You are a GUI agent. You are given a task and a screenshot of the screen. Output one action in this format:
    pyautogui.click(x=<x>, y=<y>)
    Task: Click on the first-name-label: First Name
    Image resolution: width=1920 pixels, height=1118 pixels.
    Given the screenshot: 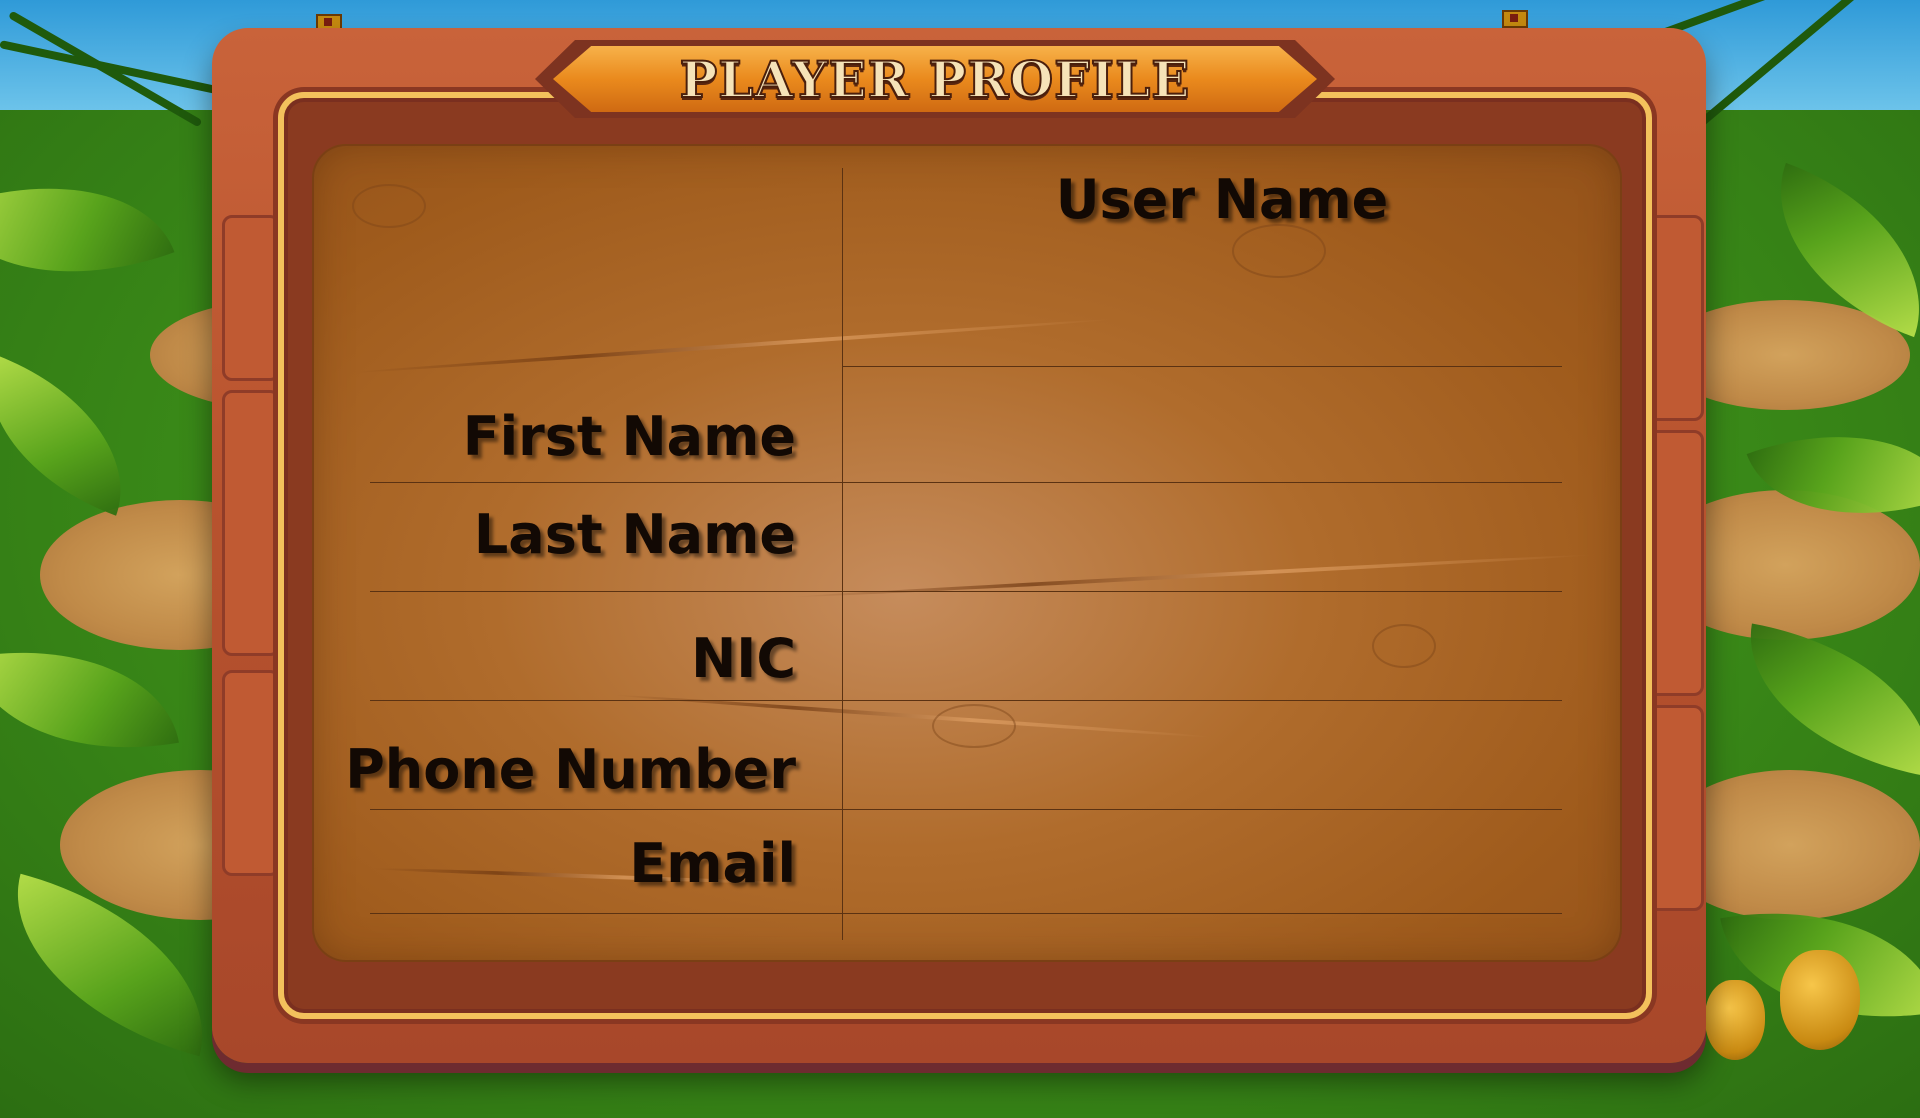 What is the action you would take?
    pyautogui.click(x=629, y=436)
    